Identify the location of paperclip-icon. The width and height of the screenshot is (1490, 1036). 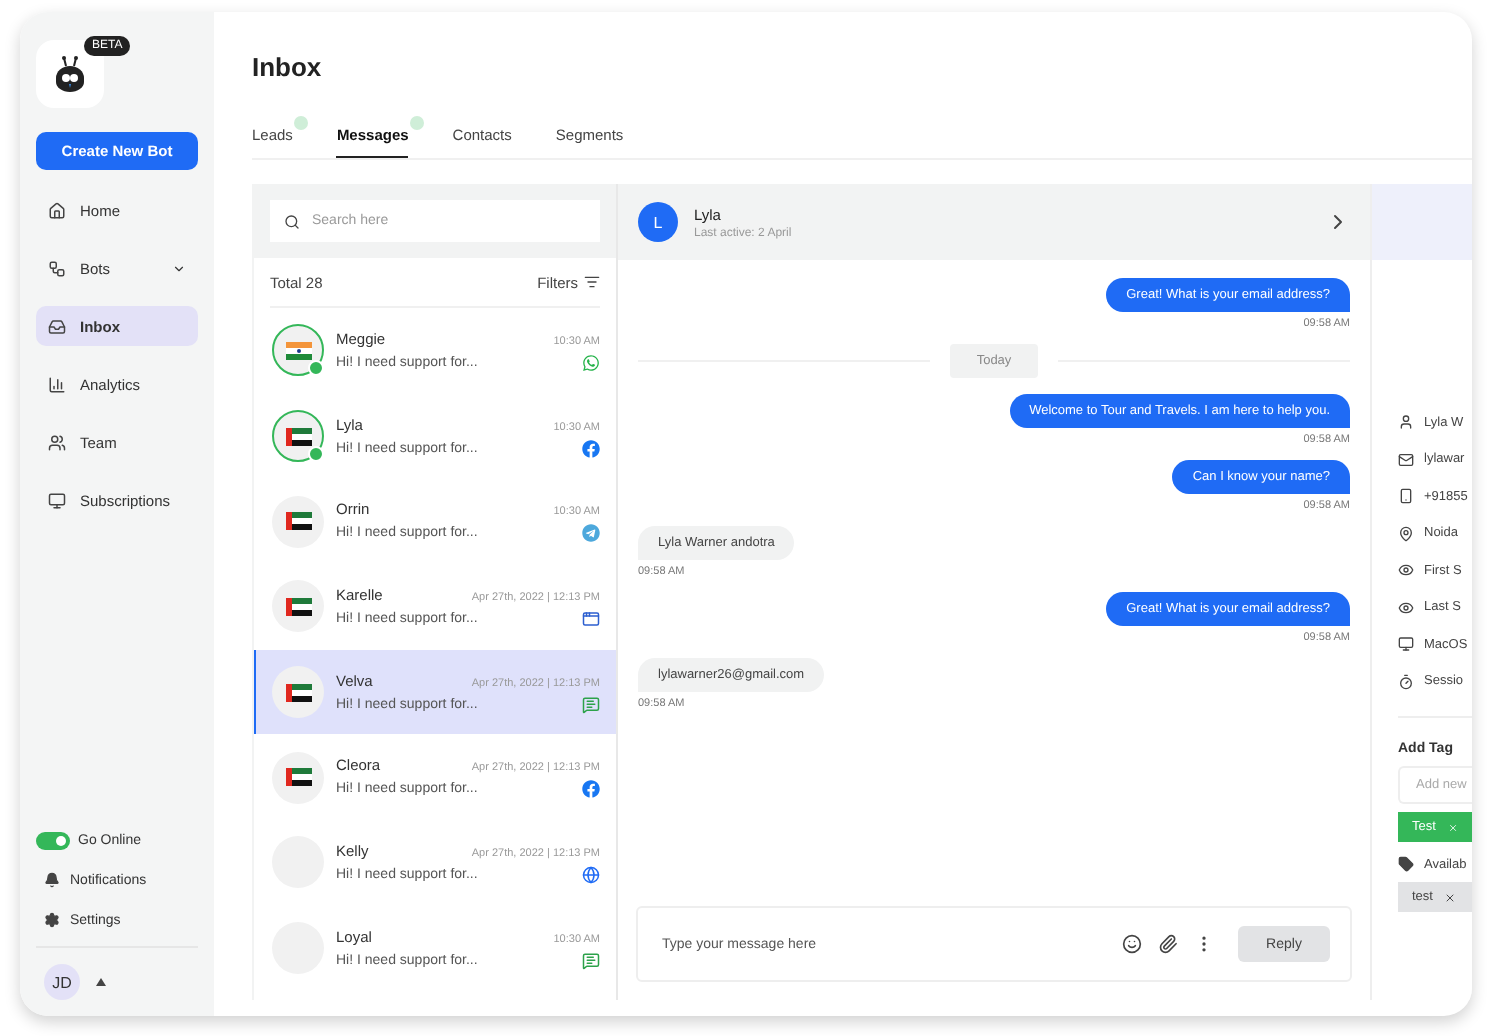
(1168, 944).